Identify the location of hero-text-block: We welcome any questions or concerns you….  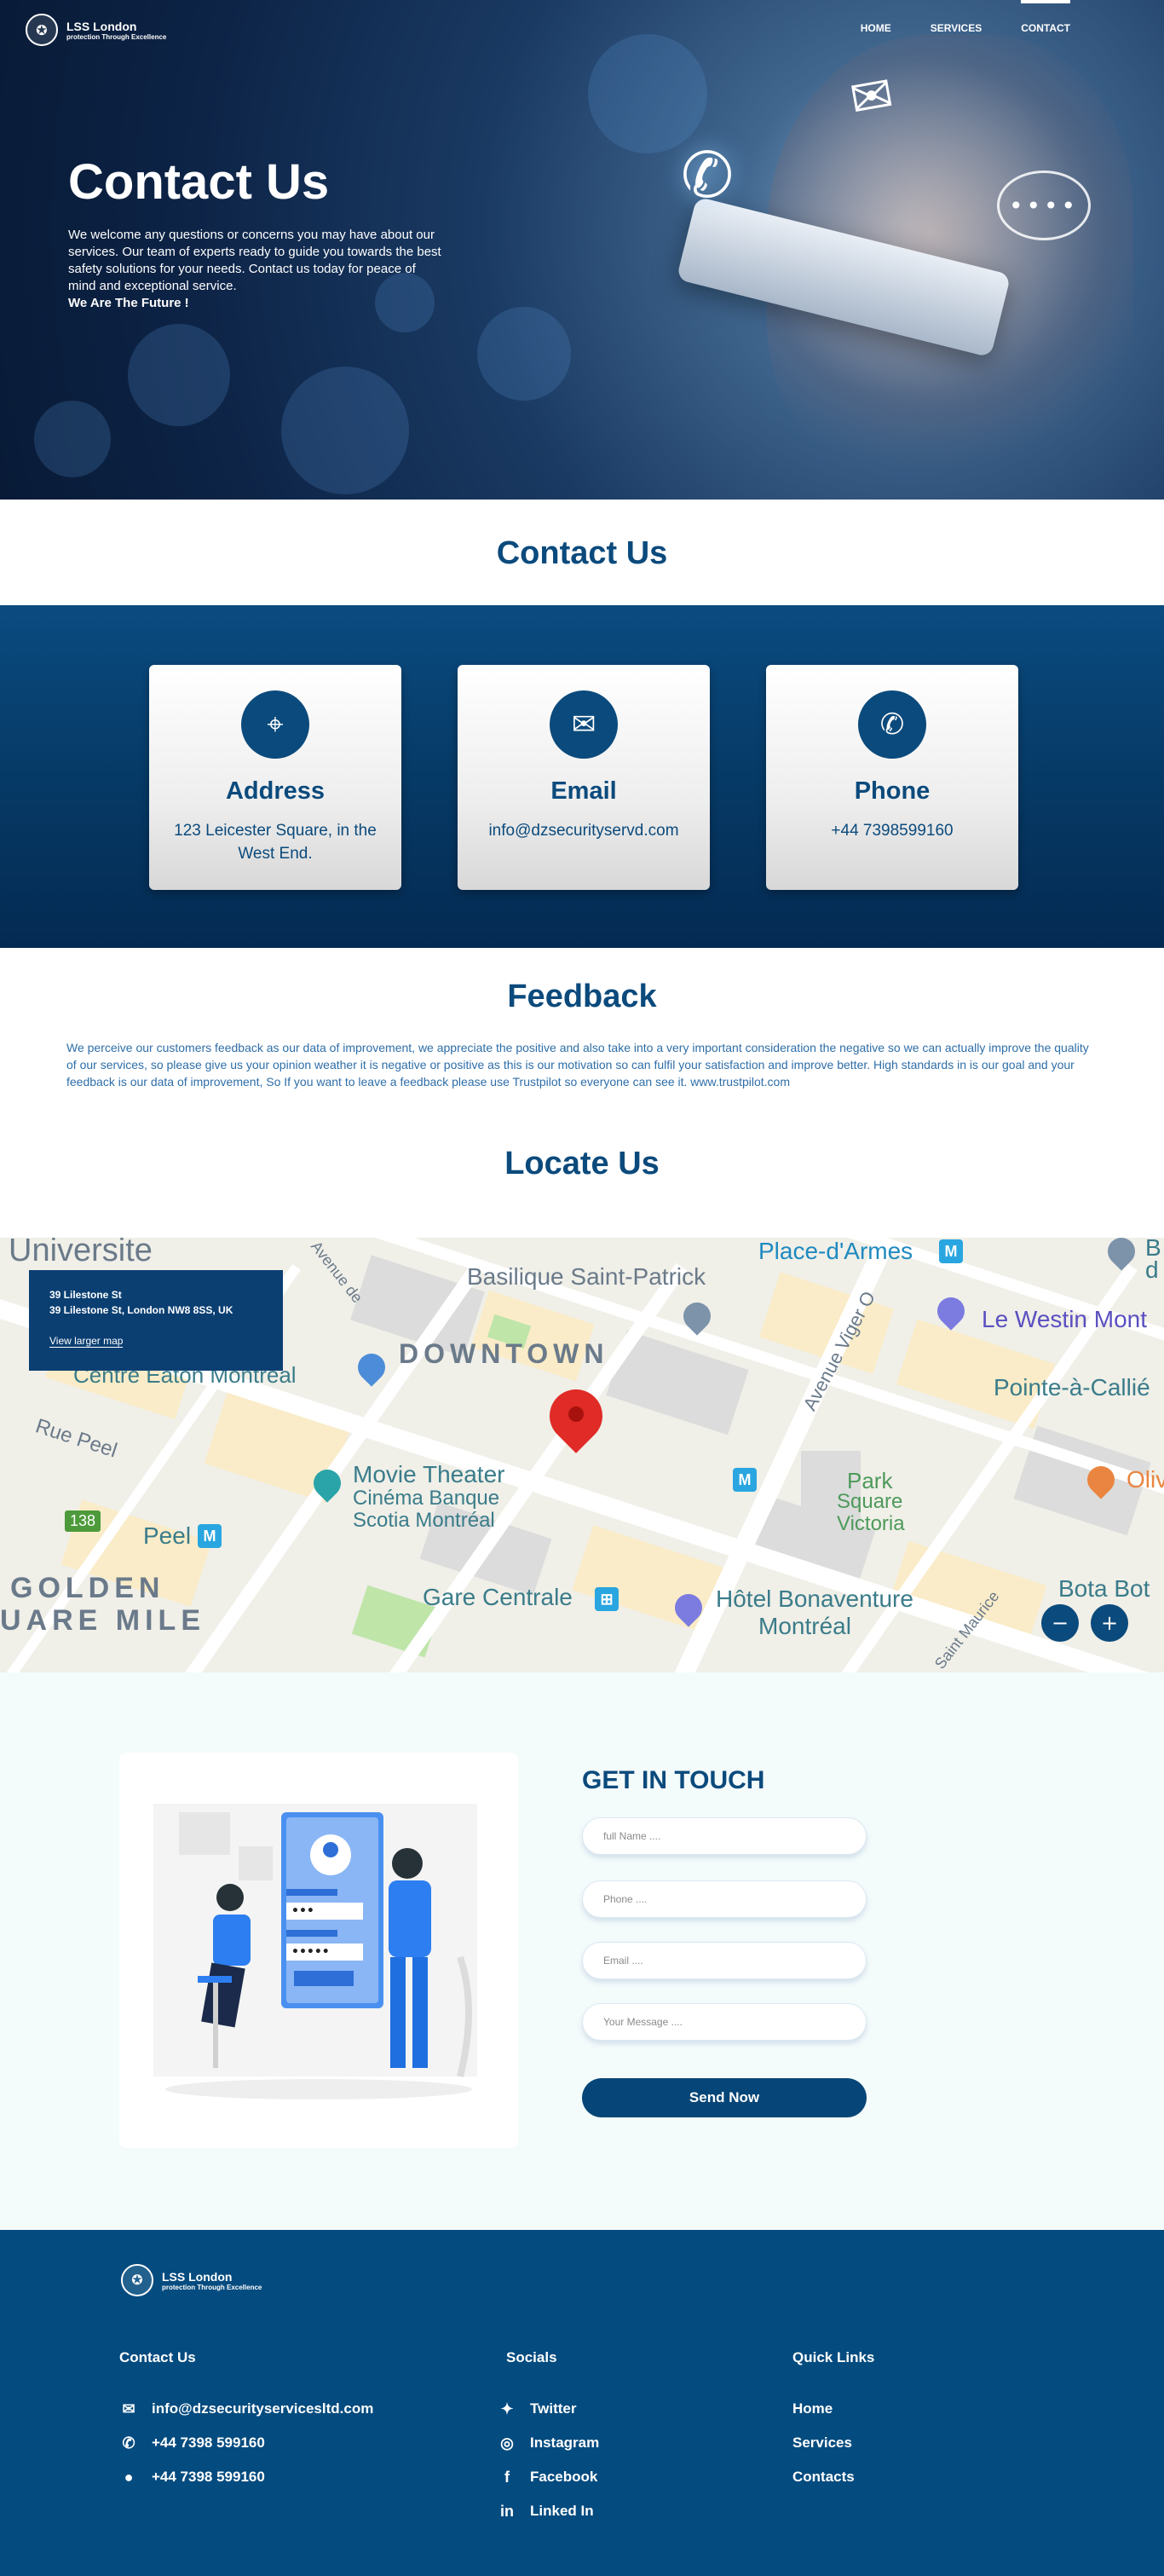
(255, 269).